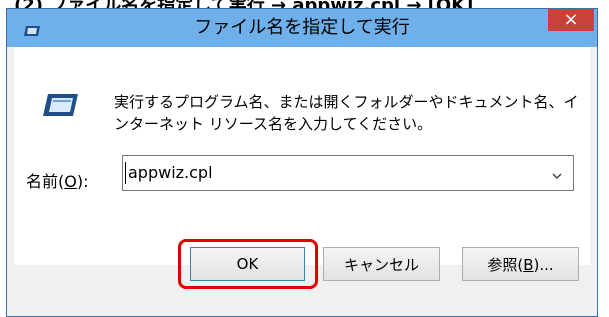 This screenshot has width=609, height=317. I want to click on title-bar: ファイル名を指定して実行 ×, so click(302, 28).